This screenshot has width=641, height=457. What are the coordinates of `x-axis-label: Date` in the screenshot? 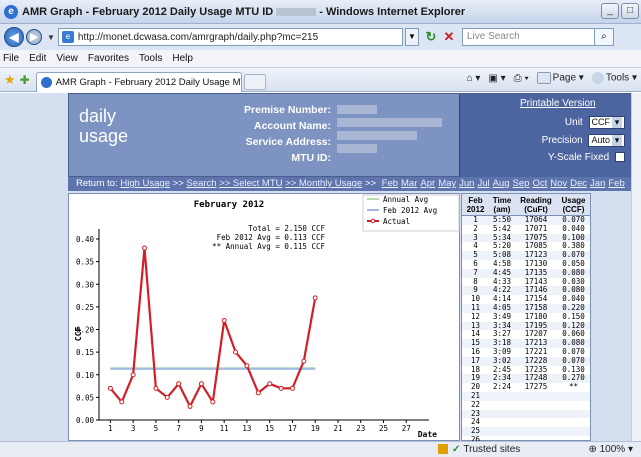 It's located at (427, 434).